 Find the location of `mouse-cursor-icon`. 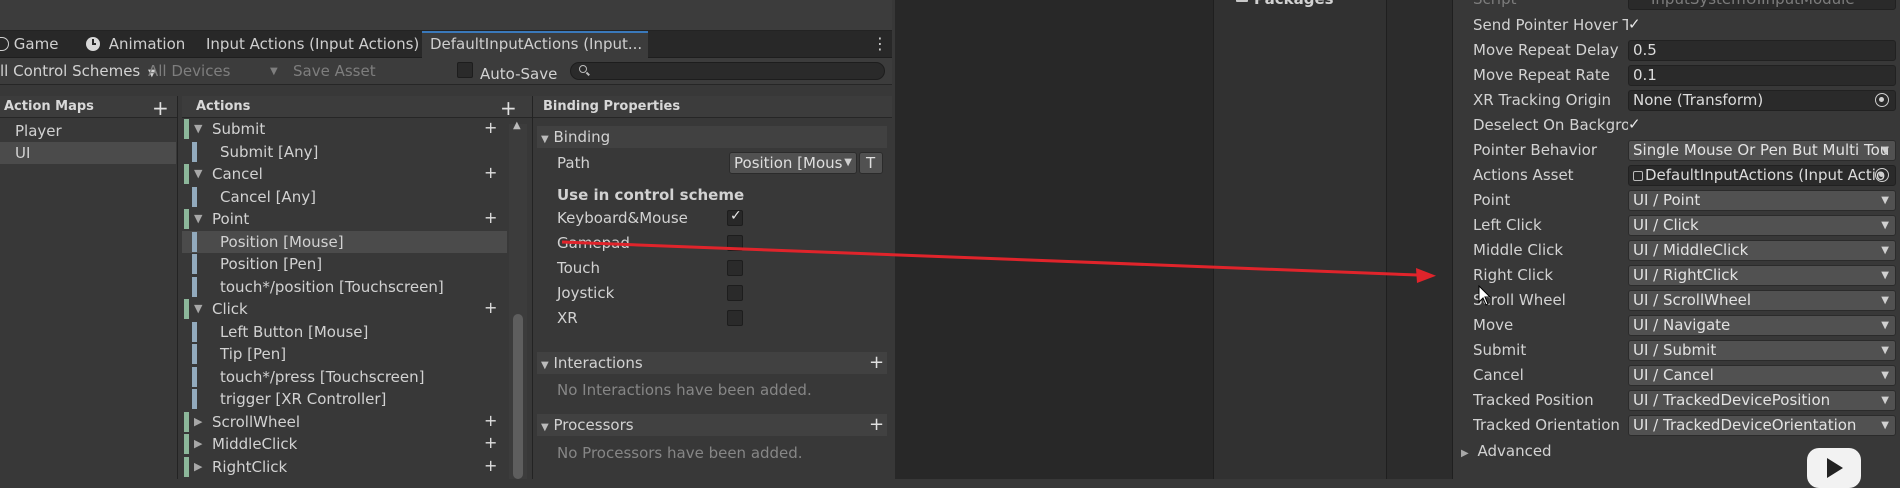

mouse-cursor-icon is located at coordinates (1485, 295).